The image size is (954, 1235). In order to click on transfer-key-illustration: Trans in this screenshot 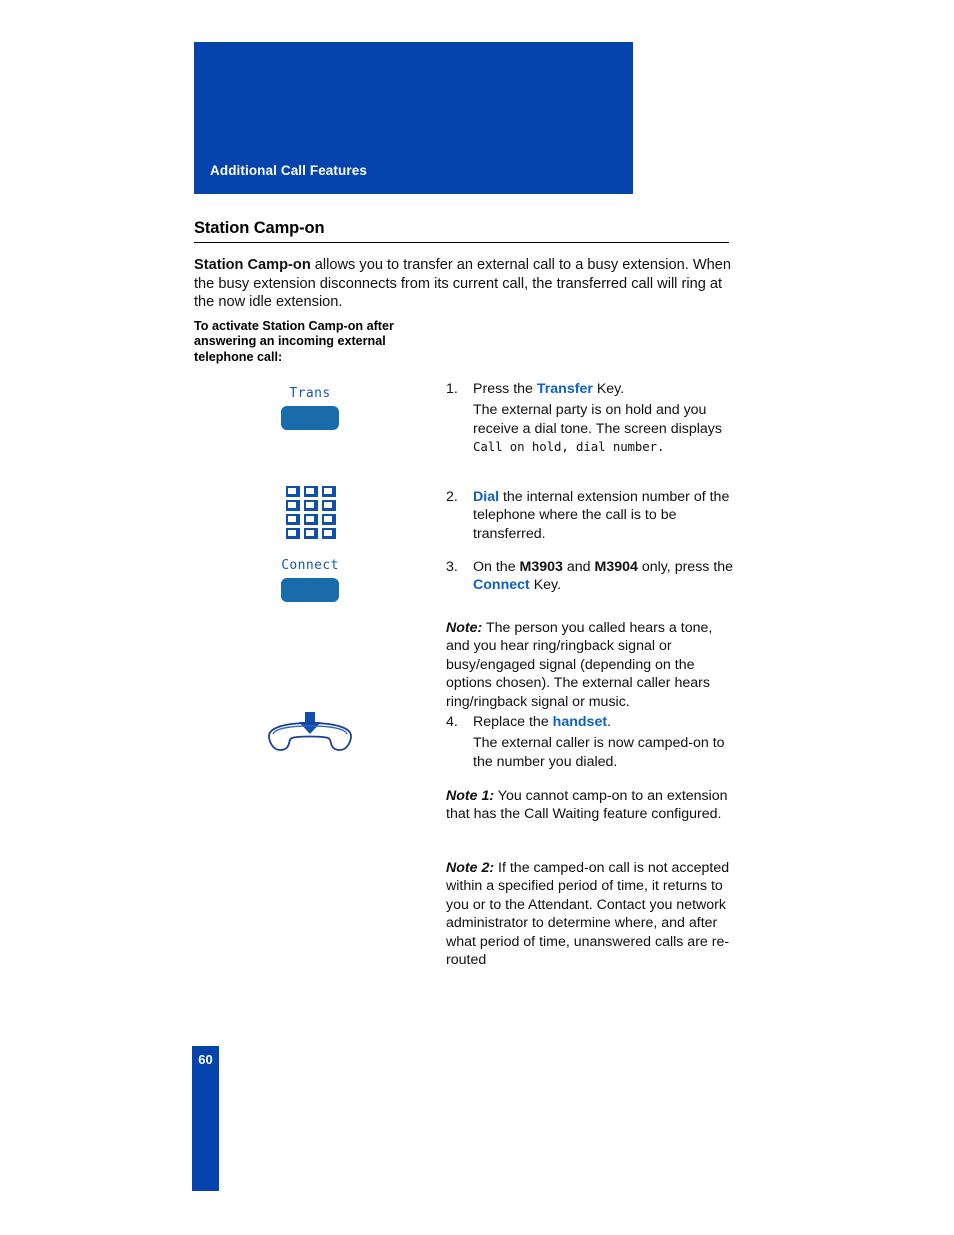, I will do `click(310, 408)`.